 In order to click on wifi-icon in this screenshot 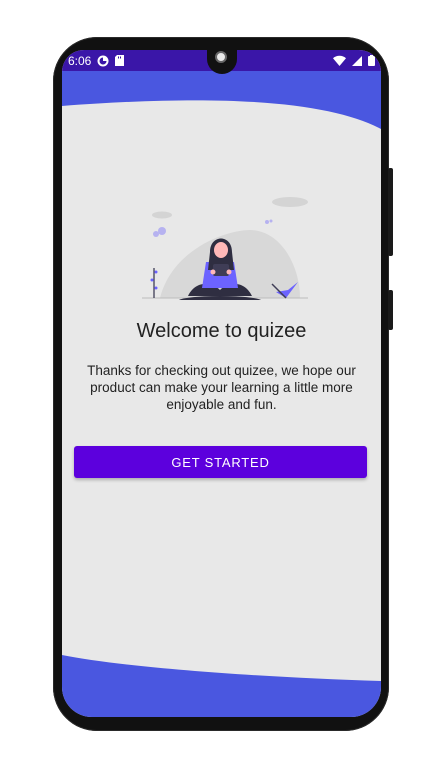, I will do `click(339, 60)`.